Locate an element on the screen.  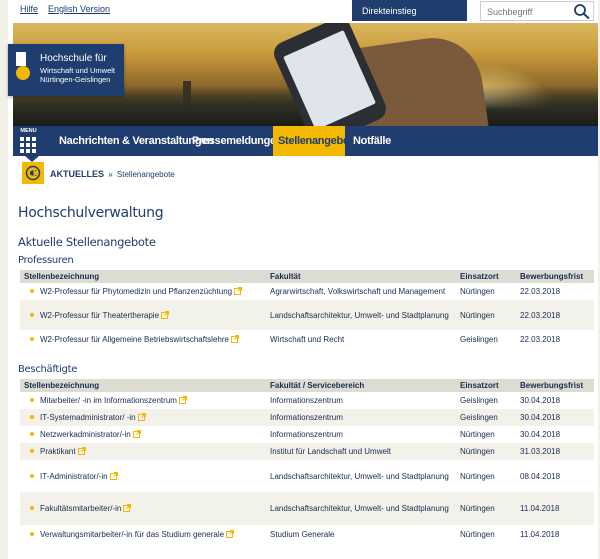
search-box is located at coordinates (537, 11).